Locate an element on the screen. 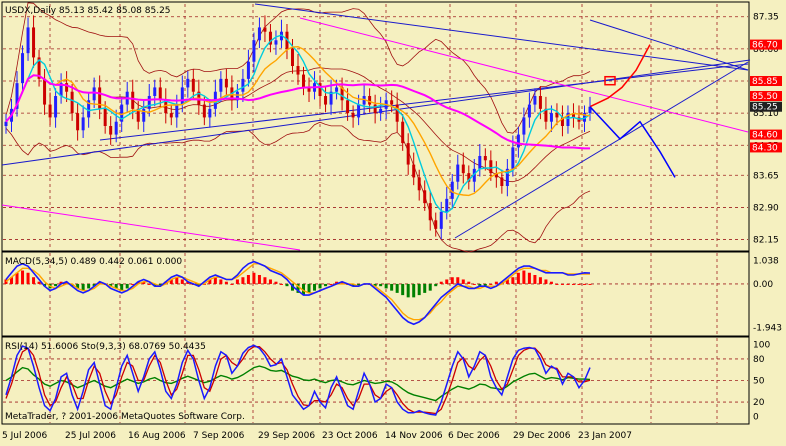 Image resolution: width=786 pixels, height=446 pixels. price-tick-label: 82.90 is located at coordinates (766, 208).